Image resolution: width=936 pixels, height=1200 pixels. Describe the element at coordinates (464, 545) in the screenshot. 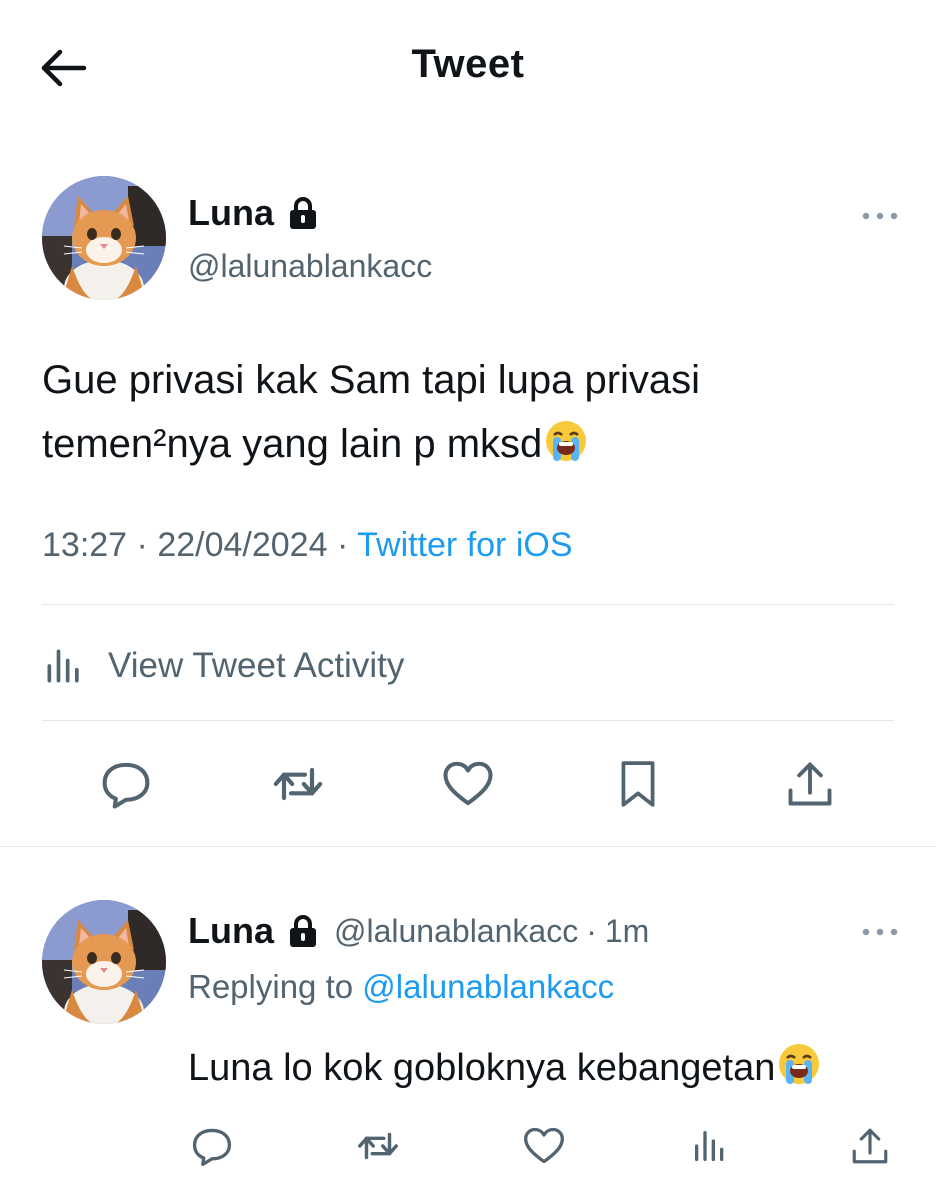

I see `tweet-source-link: Twitter for iOS` at that location.